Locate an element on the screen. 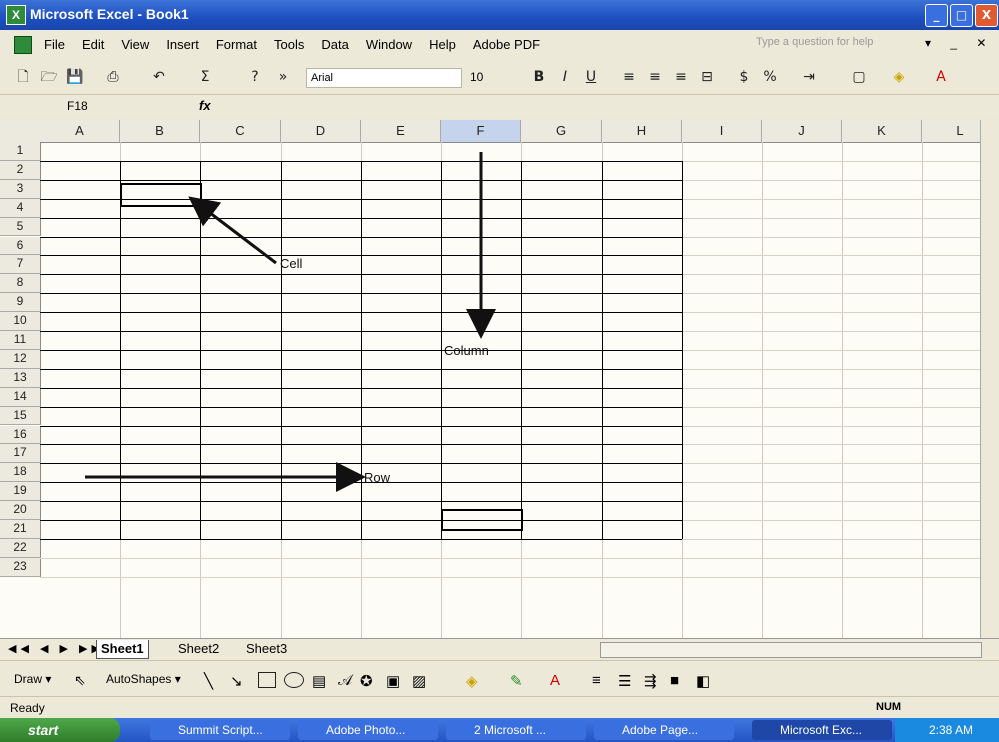 The image size is (999, 742). row-annotation-label: Row is located at coordinates (377, 477).